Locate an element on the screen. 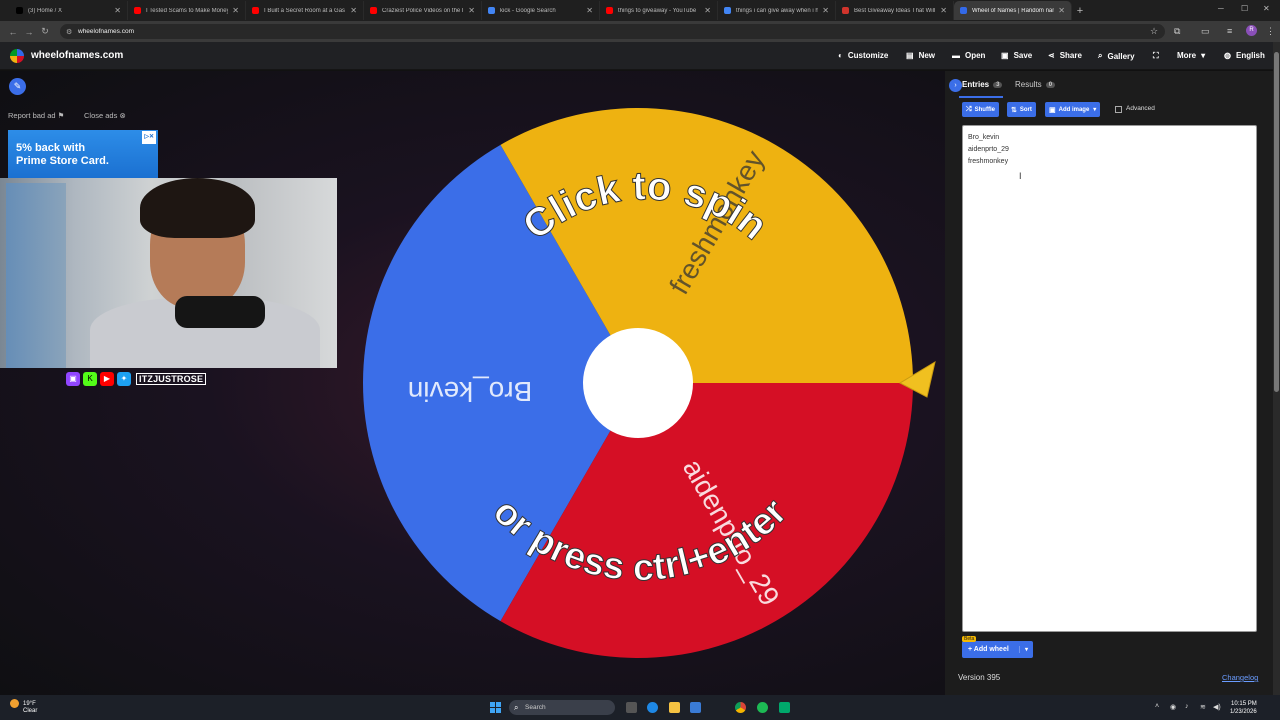 Image resolution: width=1280 pixels, height=720 pixels. new-tab-button: + is located at coordinates (1080, 11).